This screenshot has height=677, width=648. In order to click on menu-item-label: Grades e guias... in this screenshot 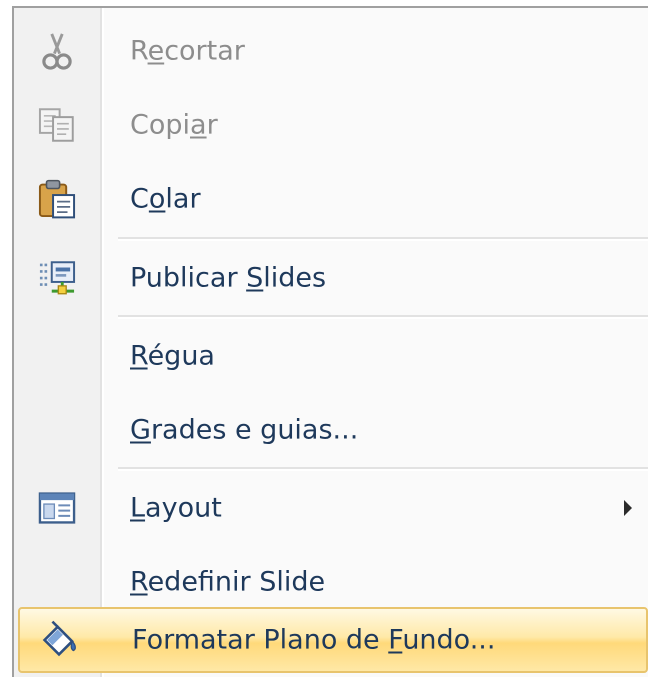, I will do `click(244, 430)`.